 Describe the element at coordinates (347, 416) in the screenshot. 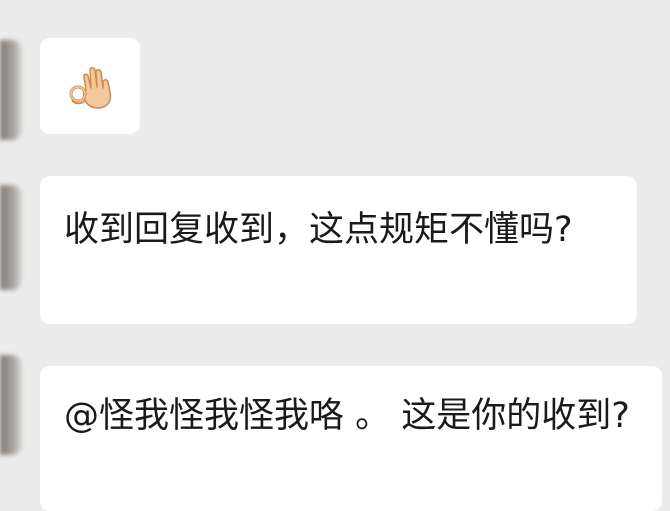

I see `message-text: @怪我怪我怪我咯 。 这是你的收到?` at that location.